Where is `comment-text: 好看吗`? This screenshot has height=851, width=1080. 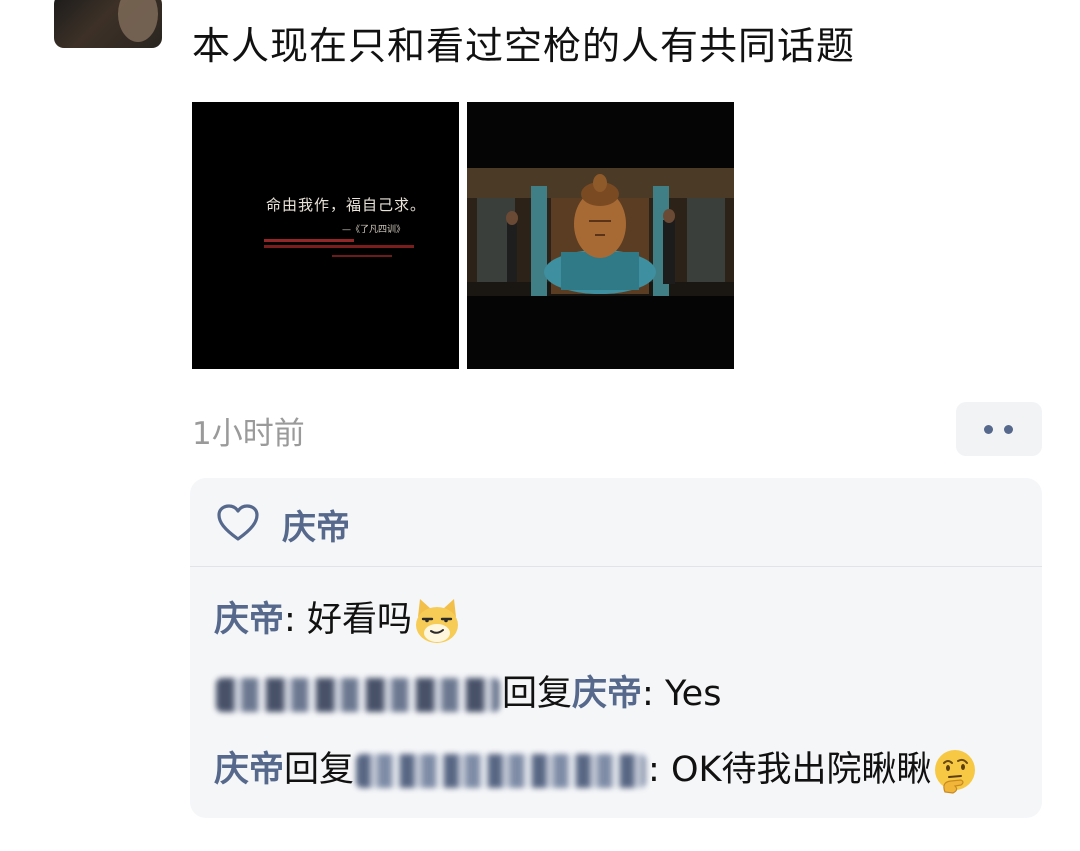 comment-text: 好看吗 is located at coordinates (359, 620).